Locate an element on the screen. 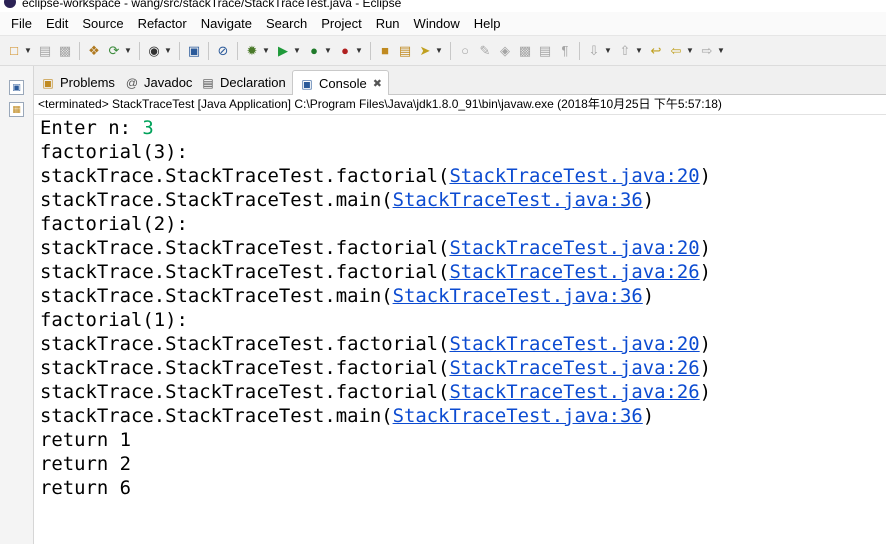  console-line: factorial(2): is located at coordinates (114, 224).